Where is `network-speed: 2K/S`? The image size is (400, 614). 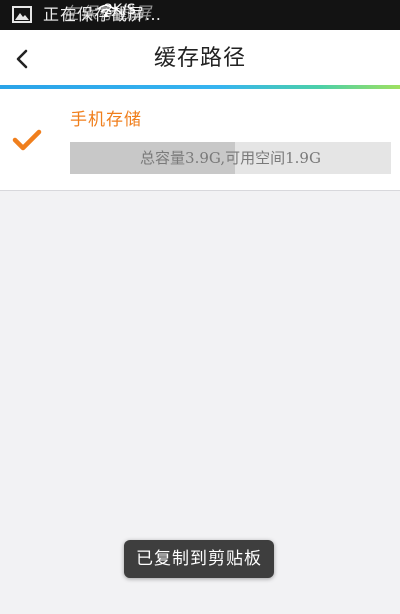
network-speed: 2K/S is located at coordinates (120, 10).